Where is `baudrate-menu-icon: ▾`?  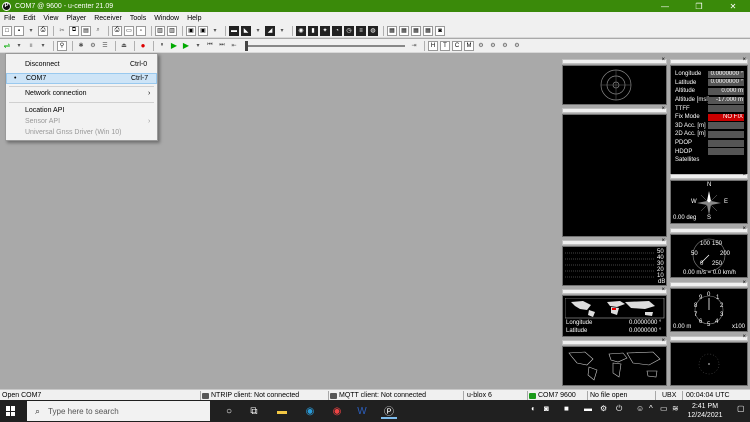 baudrate-menu-icon: ▾ is located at coordinates (43, 46).